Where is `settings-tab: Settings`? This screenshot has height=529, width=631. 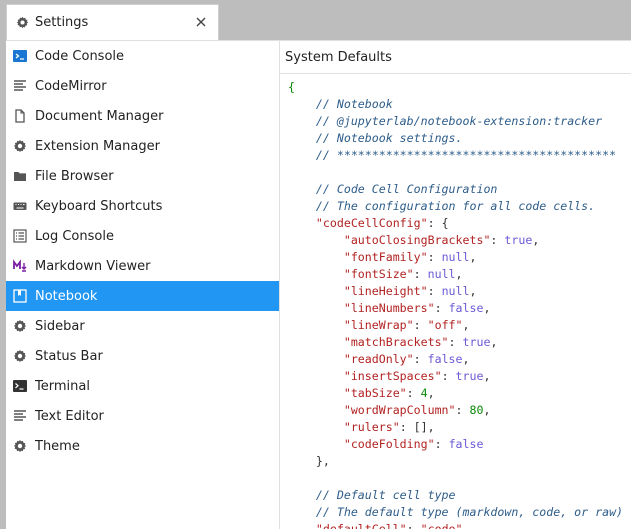
settings-tab: Settings is located at coordinates (112, 22).